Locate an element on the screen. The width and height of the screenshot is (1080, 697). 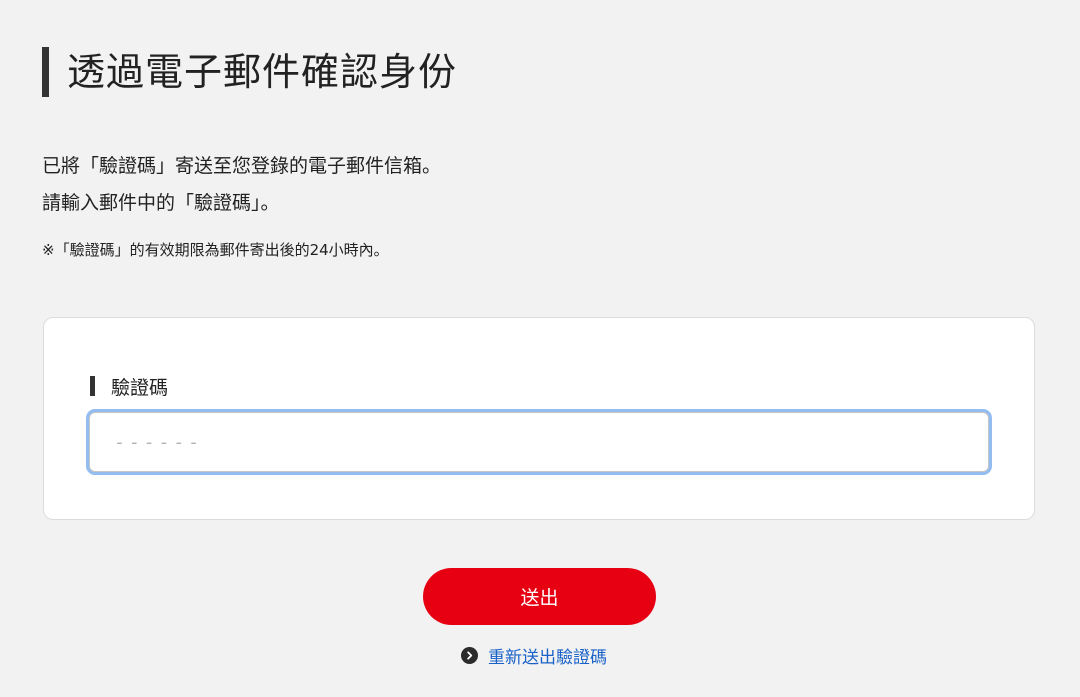
resend-code-link: 重新送出驗證碼 is located at coordinates (534, 655).